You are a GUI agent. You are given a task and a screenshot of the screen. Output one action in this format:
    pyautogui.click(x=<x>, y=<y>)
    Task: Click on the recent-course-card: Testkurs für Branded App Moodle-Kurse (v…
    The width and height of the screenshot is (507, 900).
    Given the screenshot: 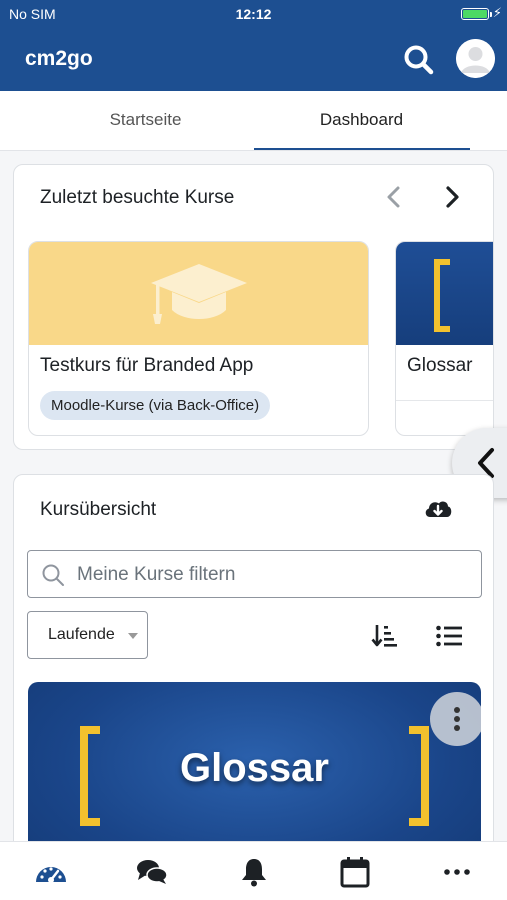 What is the action you would take?
    pyautogui.click(x=198, y=338)
    